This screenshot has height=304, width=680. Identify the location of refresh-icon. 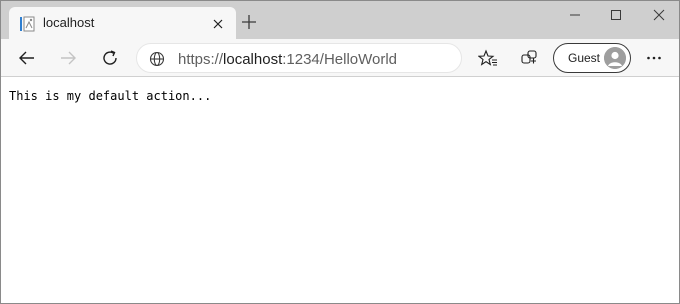
(110, 58).